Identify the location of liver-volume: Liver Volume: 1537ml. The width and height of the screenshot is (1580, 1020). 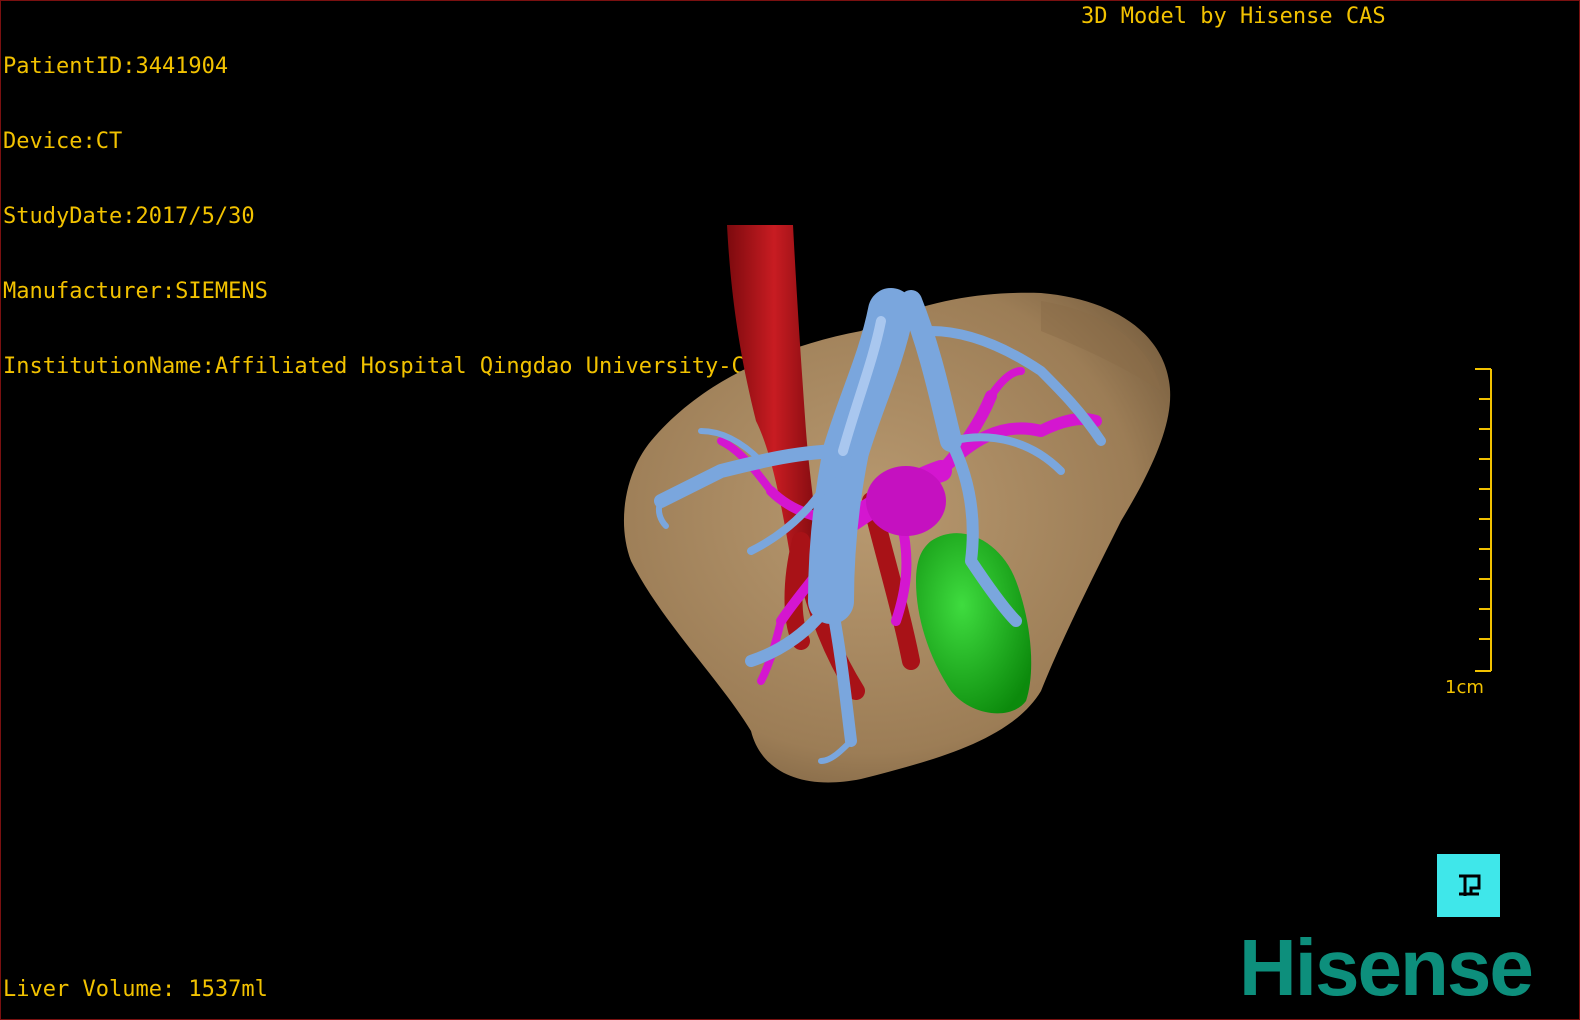
(135, 989).